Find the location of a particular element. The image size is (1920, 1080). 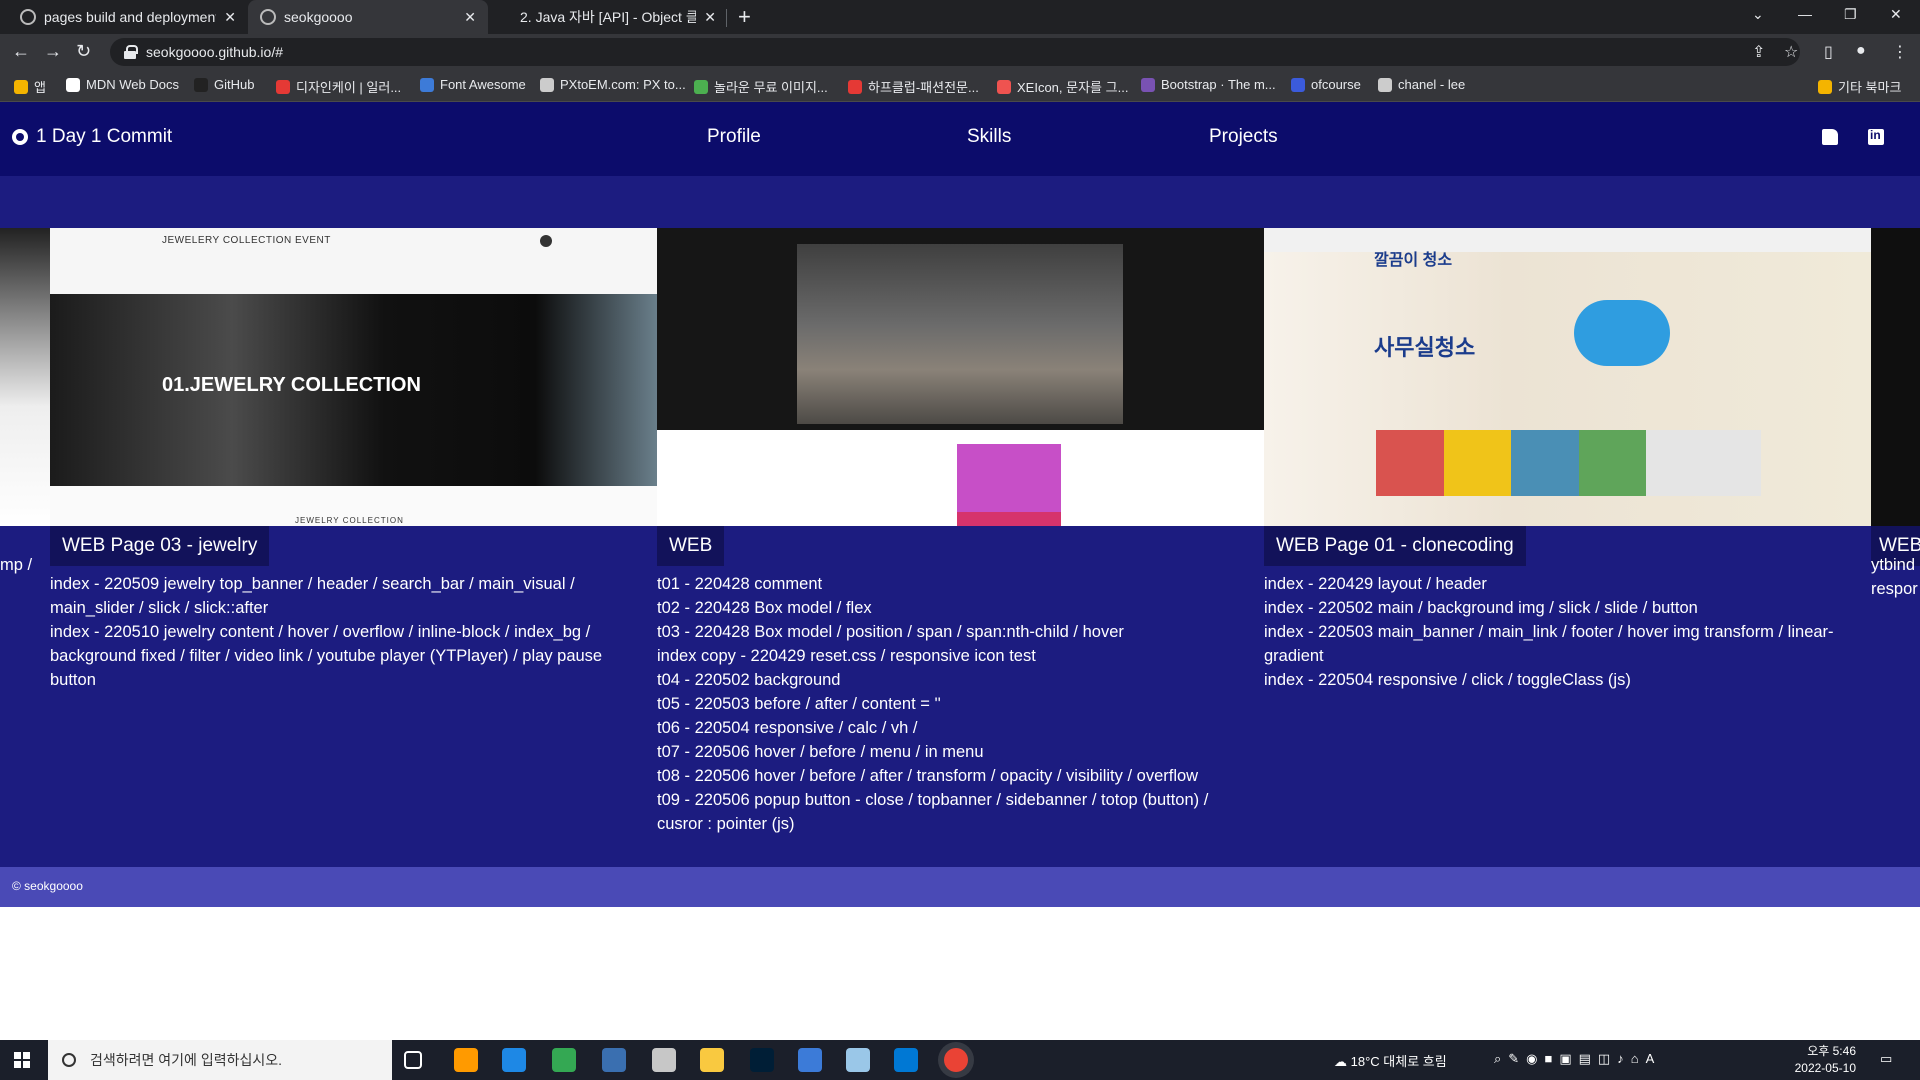

reload-icon: ↻ is located at coordinates (83, 51).